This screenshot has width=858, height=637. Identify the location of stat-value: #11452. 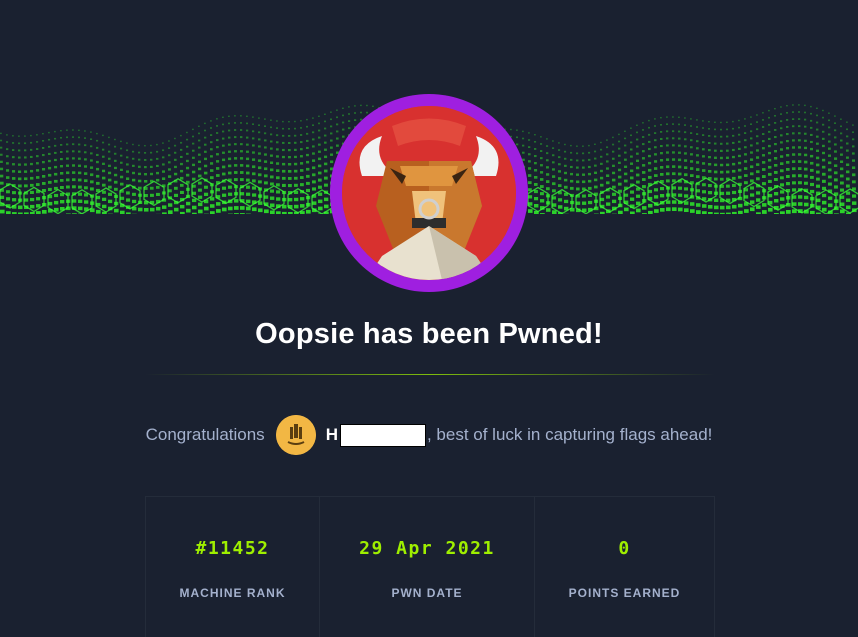
(232, 548).